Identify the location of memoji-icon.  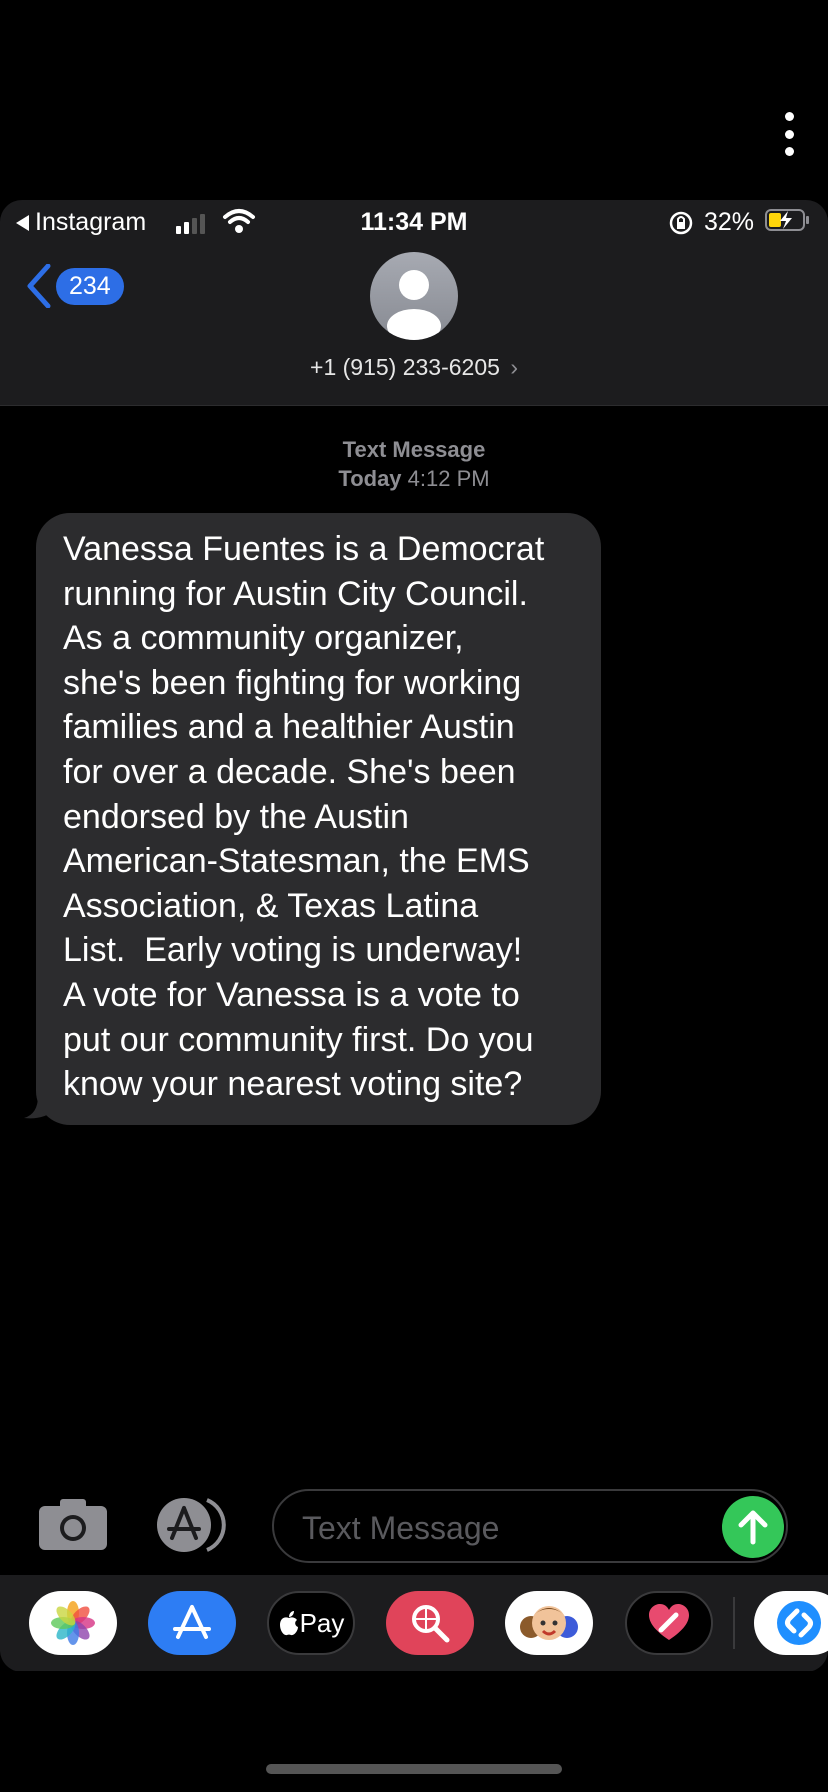
(549, 1623).